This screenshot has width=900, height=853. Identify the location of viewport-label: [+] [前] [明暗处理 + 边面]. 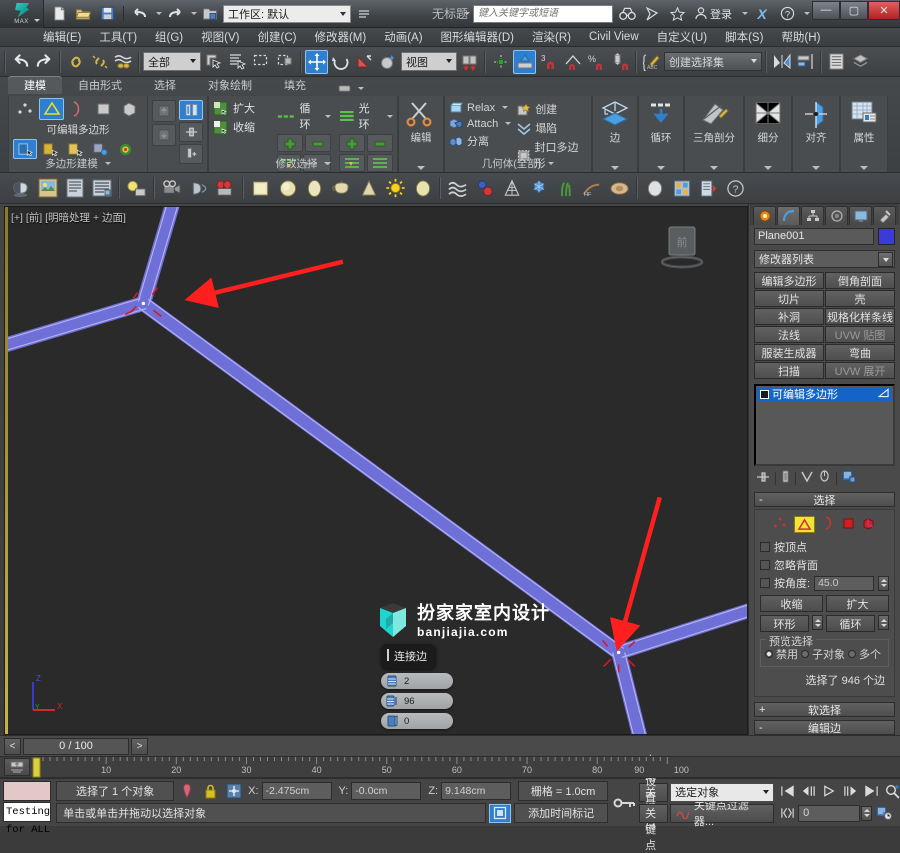
(68, 217).